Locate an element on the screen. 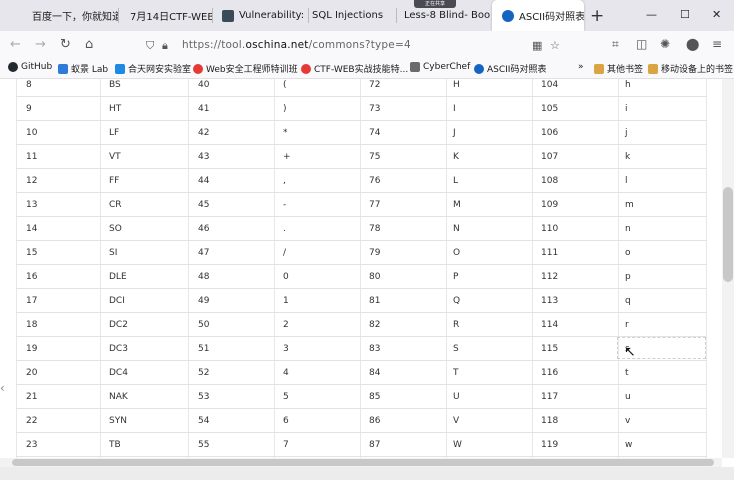 This screenshot has width=734, height=480. horizontal-scrollbar is located at coordinates (361, 462).